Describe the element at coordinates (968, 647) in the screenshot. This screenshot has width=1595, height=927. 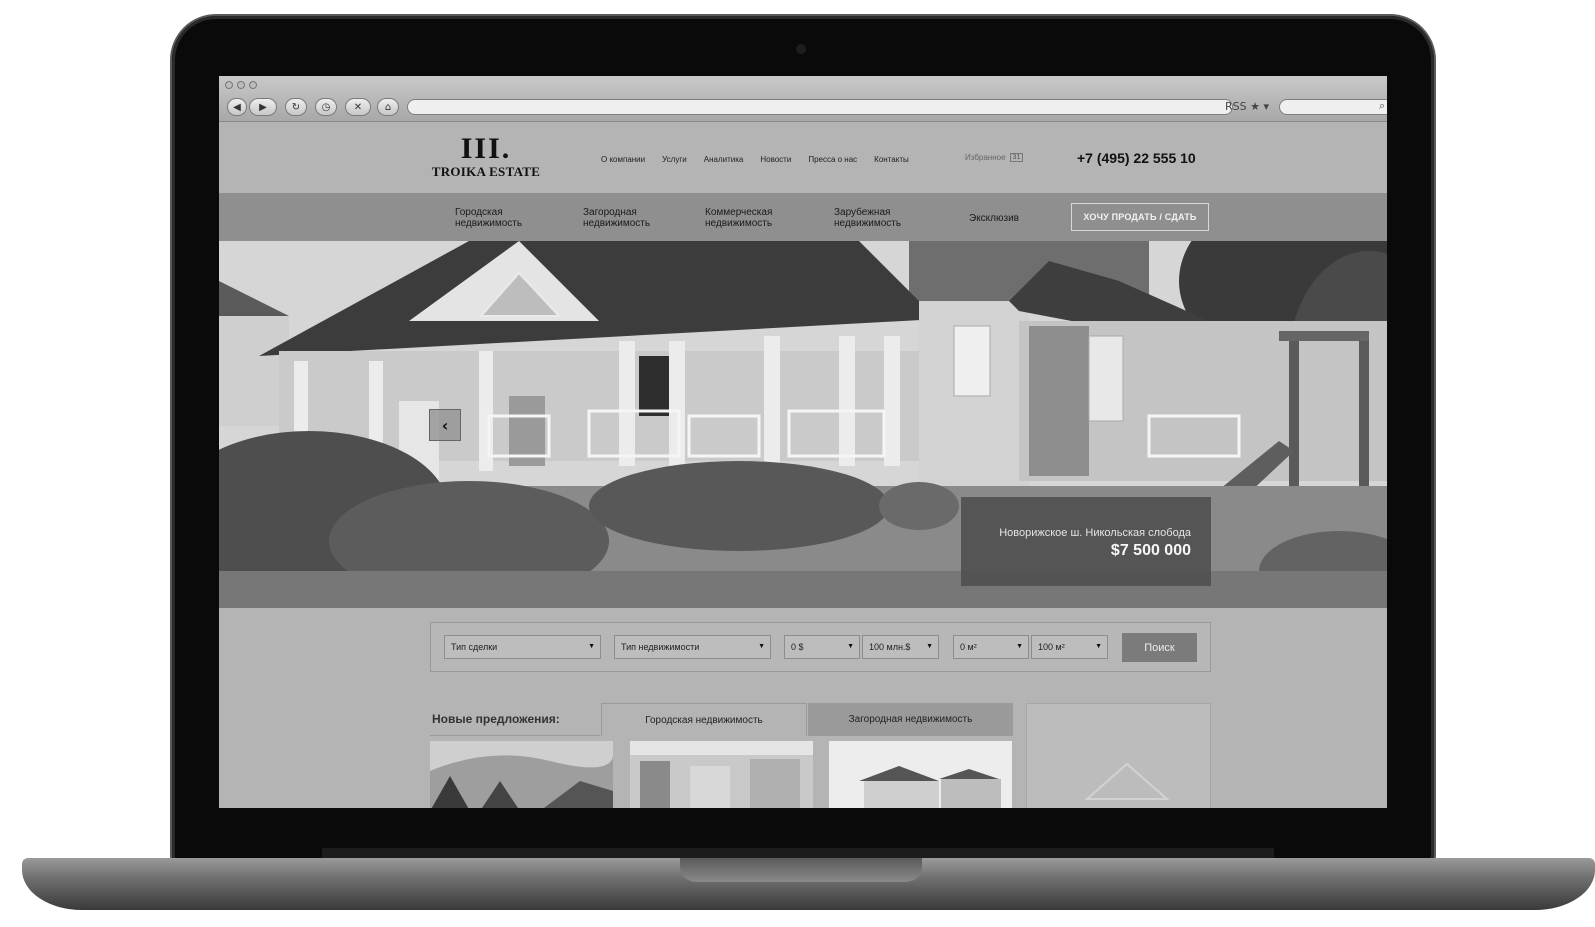
I see `area-from-value: 0 м²` at that location.